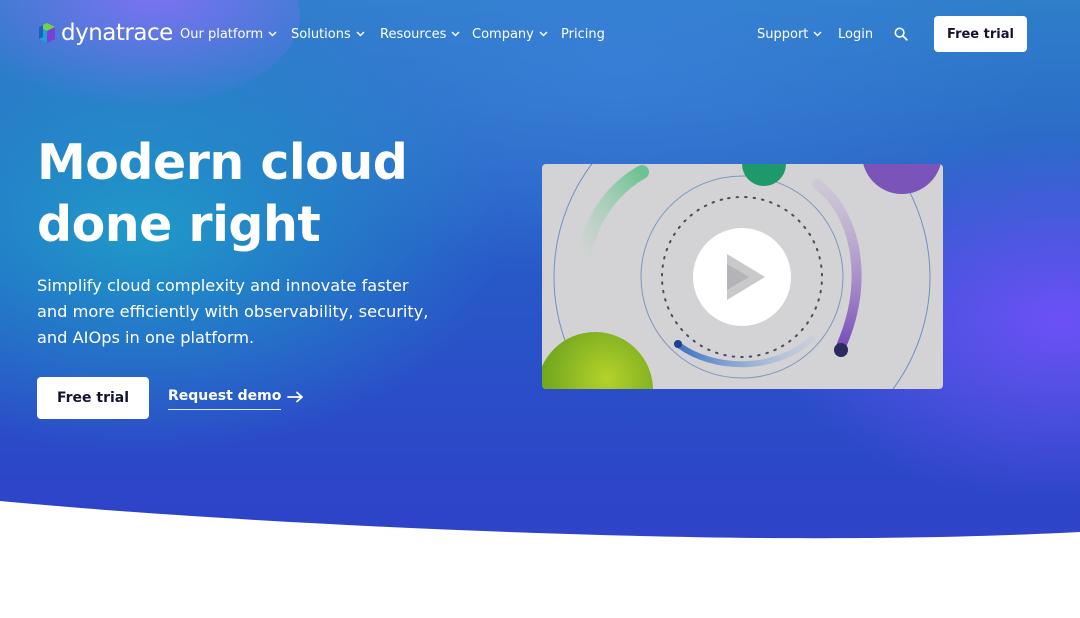 The height and width of the screenshot is (618, 1080). I want to click on nav-item-solutions: Solutions, so click(328, 34).